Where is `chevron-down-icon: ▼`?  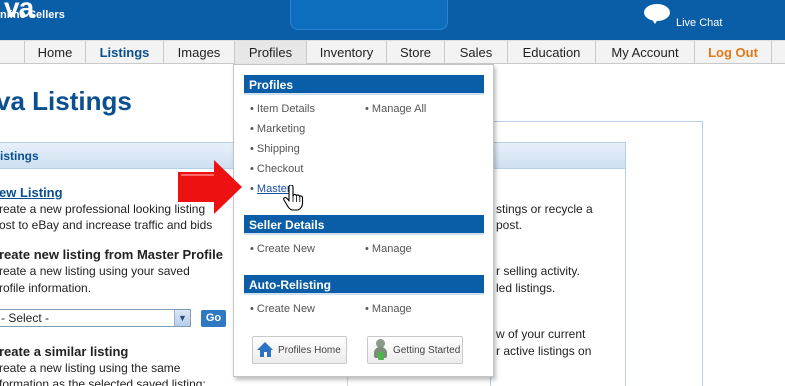 chevron-down-icon: ▼ is located at coordinates (182, 318).